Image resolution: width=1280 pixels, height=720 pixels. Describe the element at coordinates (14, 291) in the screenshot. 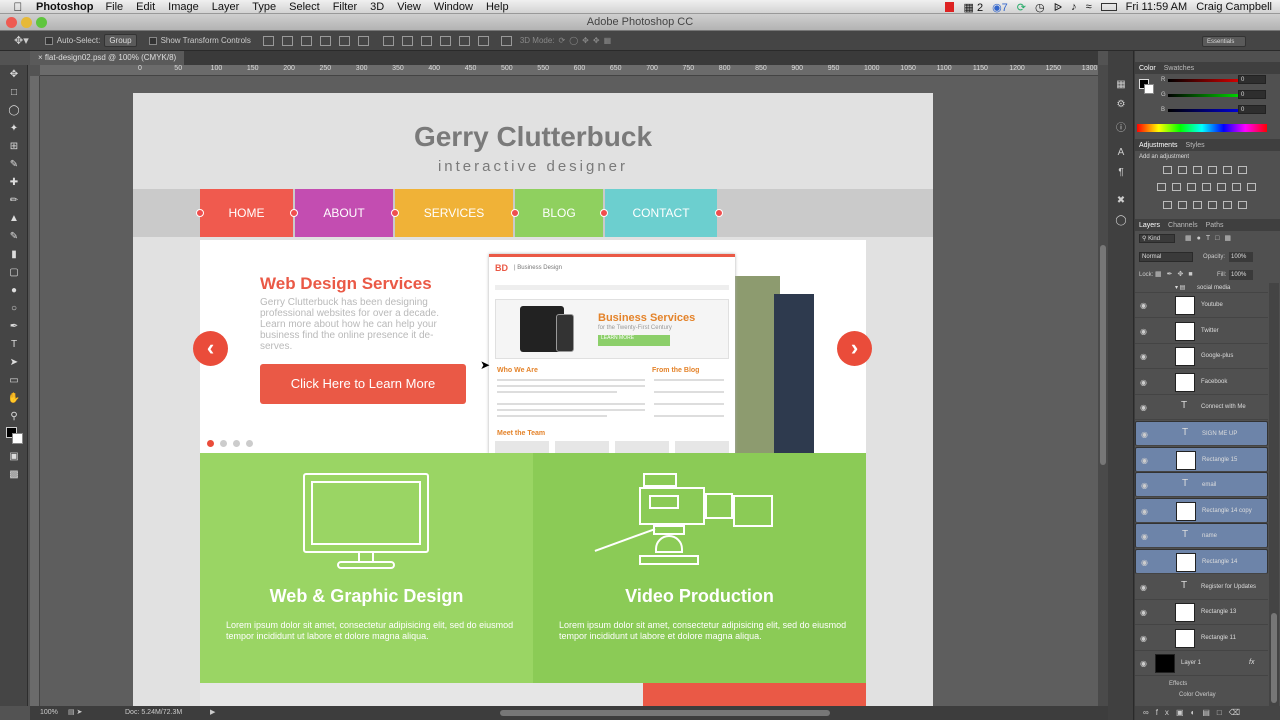

I see `blur-tool: ●` at that location.